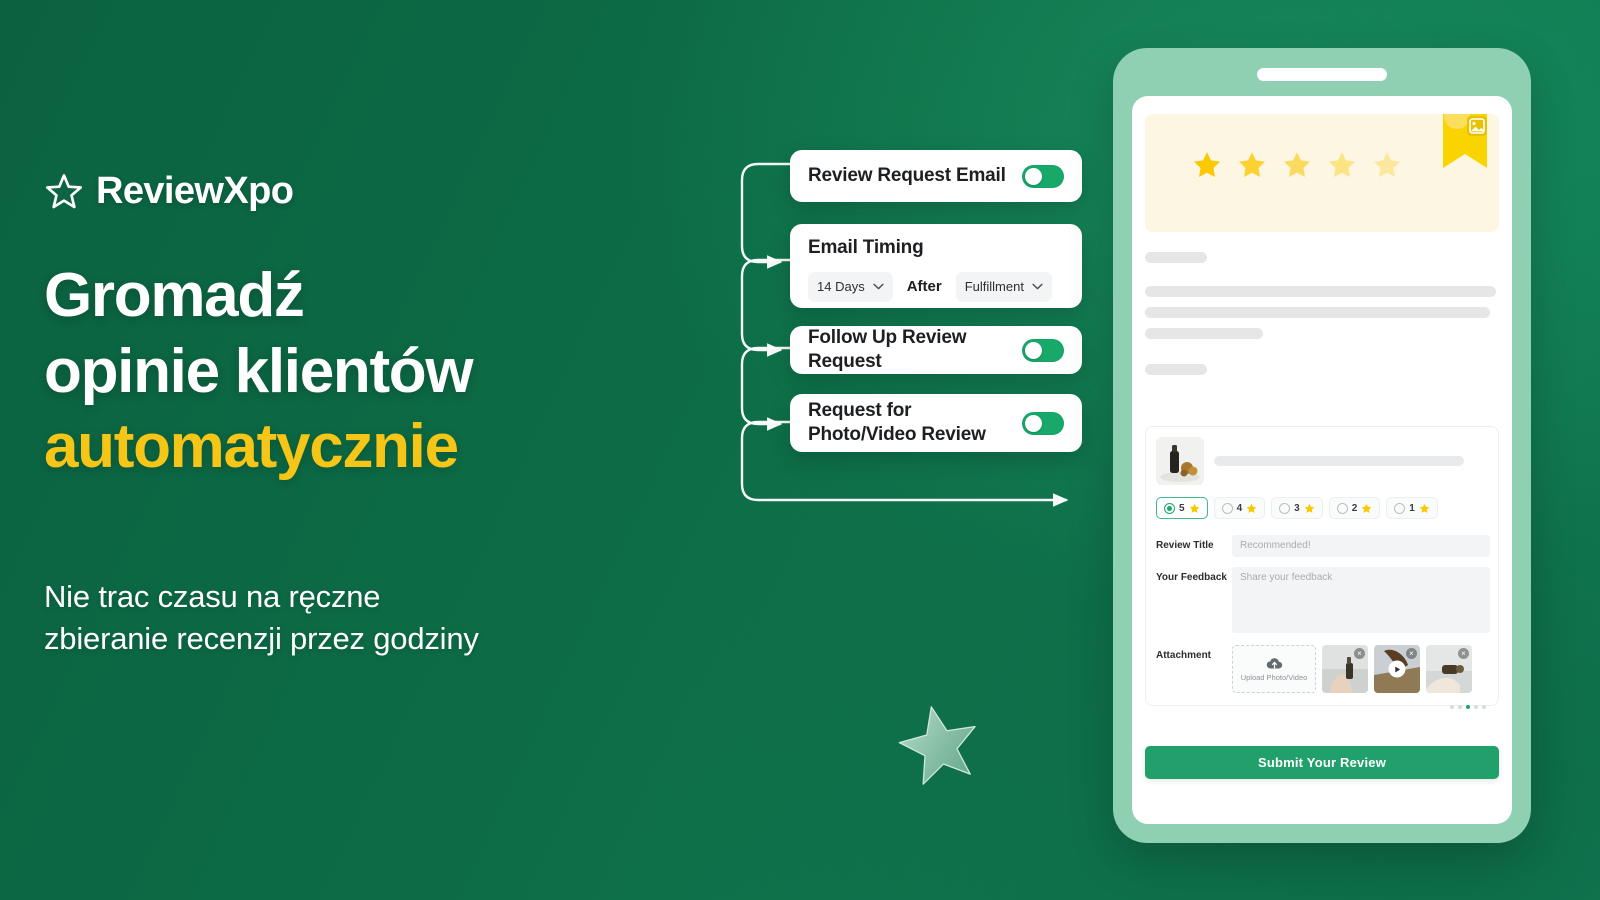  Describe the element at coordinates (261, 638) in the screenshot. I see `subheadline-line-2: zbieranie recenzji przez godziny` at that location.